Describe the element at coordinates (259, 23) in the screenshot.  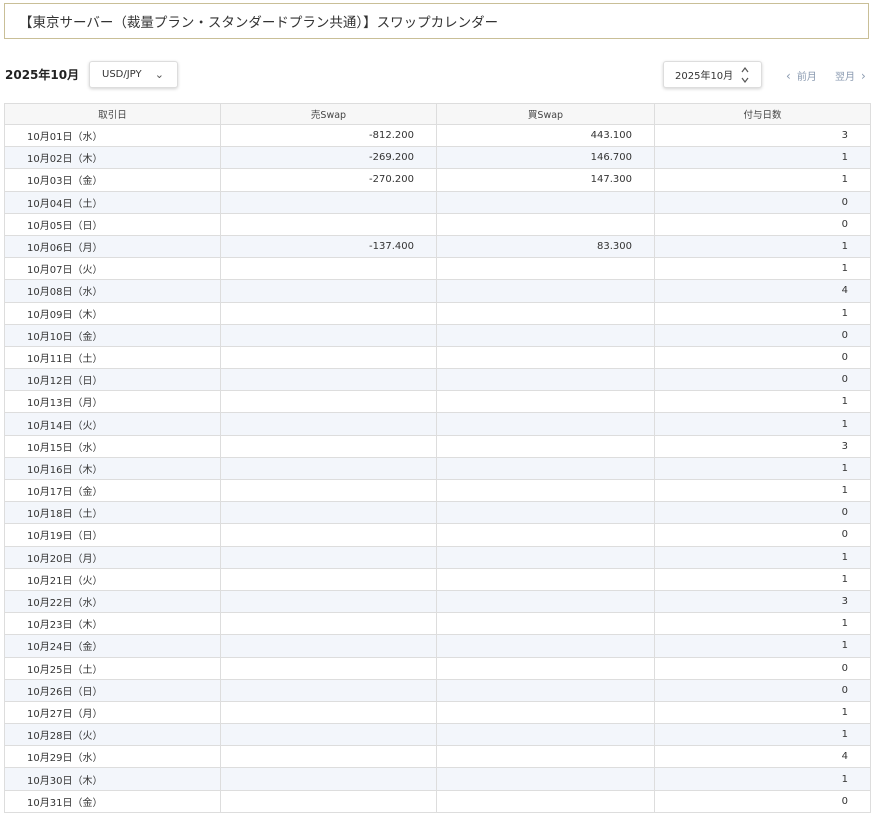
I see `page-title-text: 【東京サーバー（裁量プラン・スタンダードプラン共通）】スワップカレンダー` at that location.